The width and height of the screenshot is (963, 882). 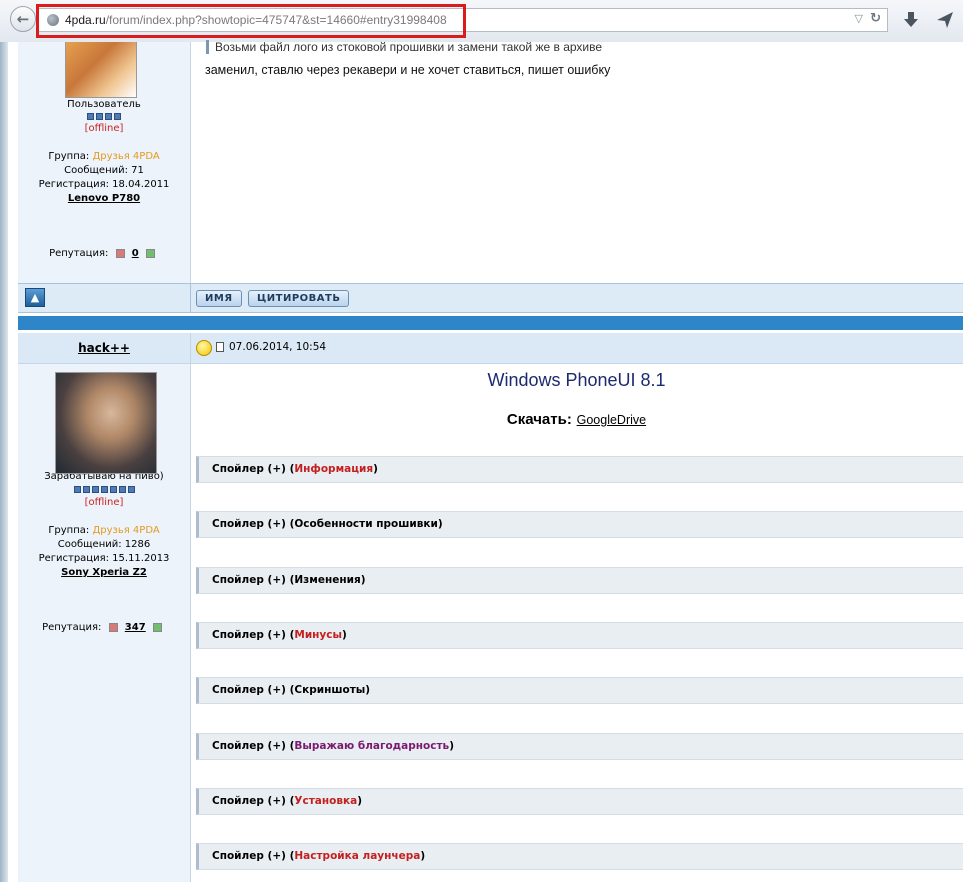 I want to click on spoiler-toggle: Спойлер (+) (Информация), so click(x=579, y=469).